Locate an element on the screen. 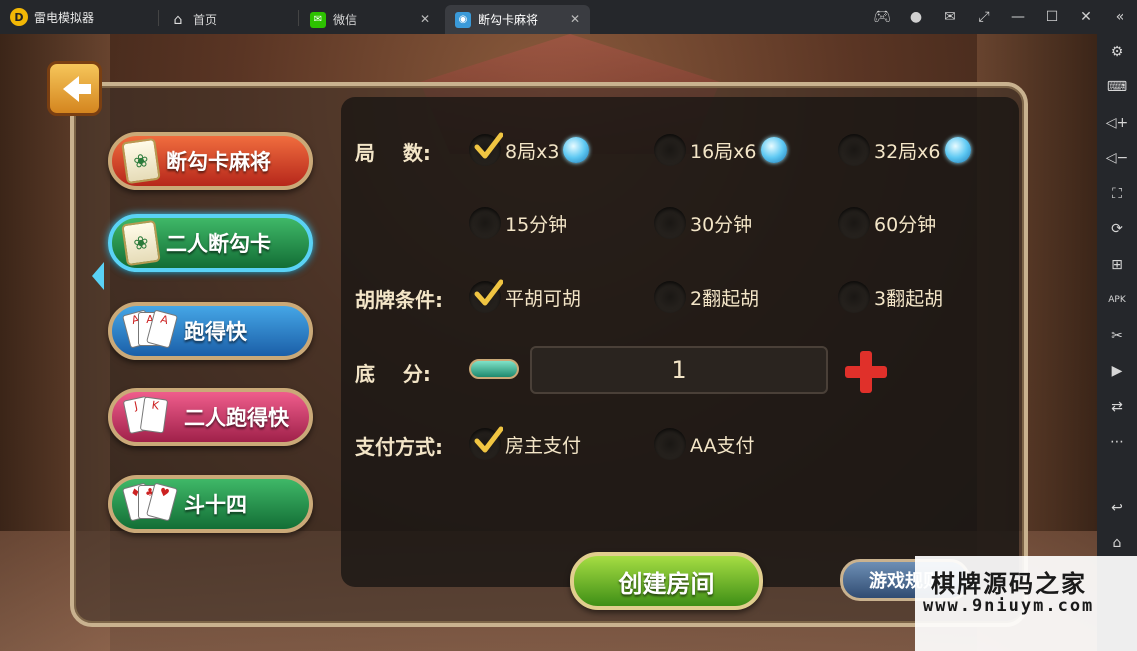 This screenshot has width=1137, height=651. rounds-label: 局 数: is located at coordinates (393, 153).